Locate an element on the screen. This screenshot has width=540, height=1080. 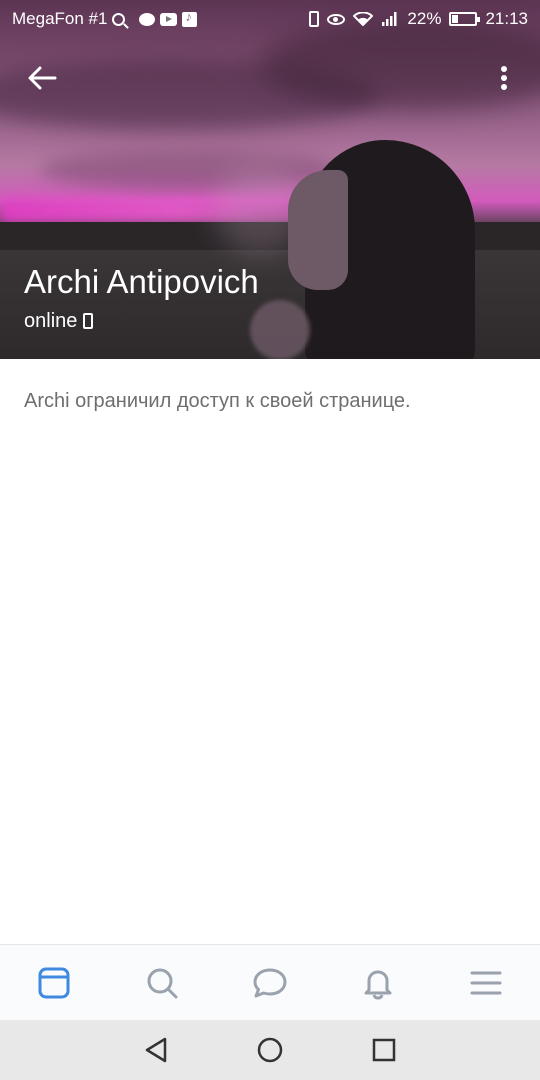
menu-icon is located at coordinates (486, 982).